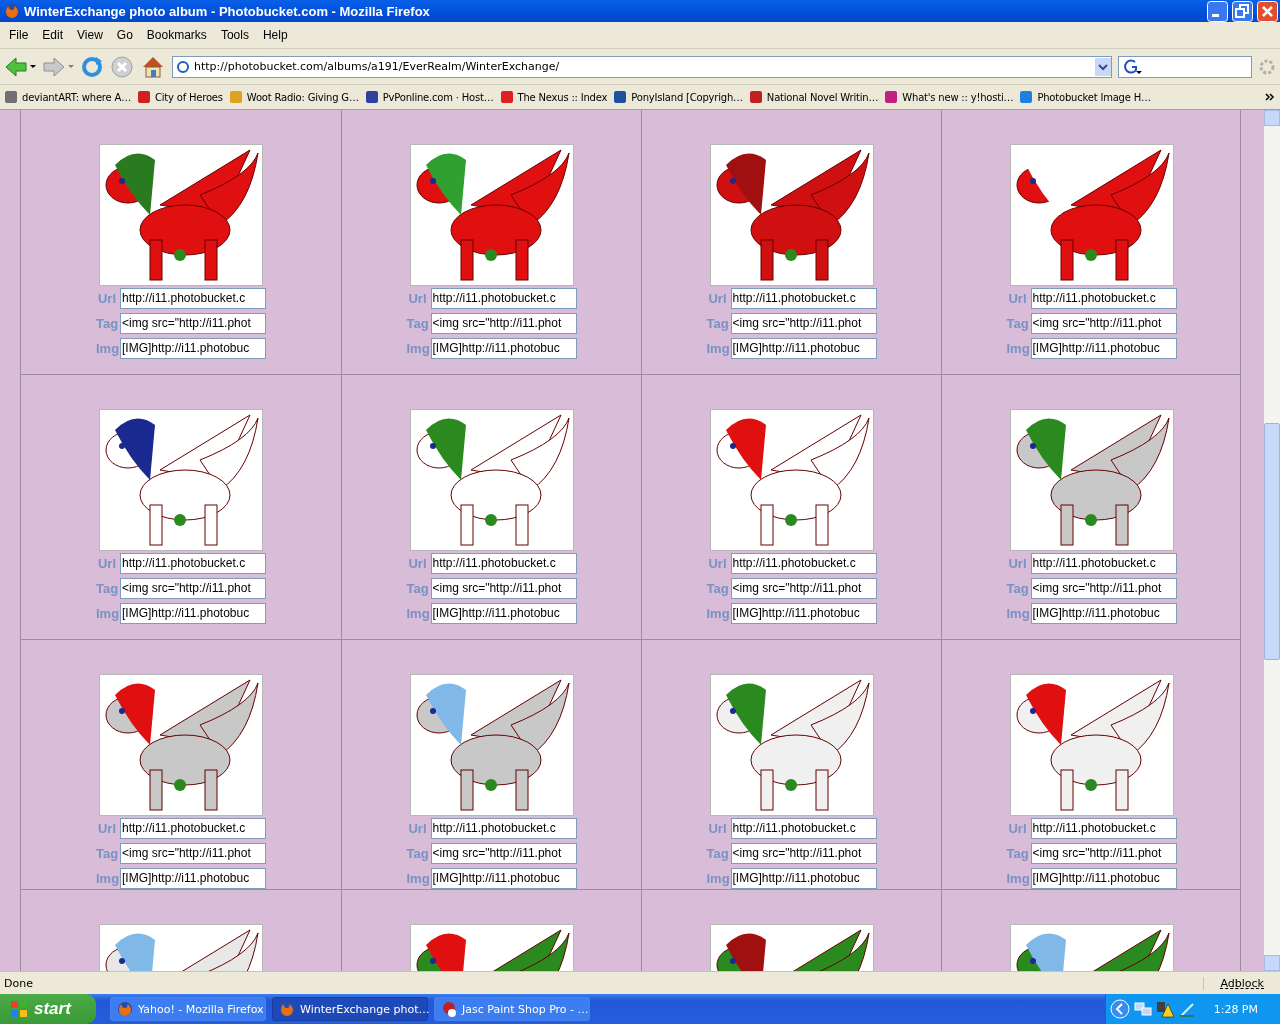 The image size is (1280, 1024). I want to click on menu-item: Bookmarks, so click(176, 35).